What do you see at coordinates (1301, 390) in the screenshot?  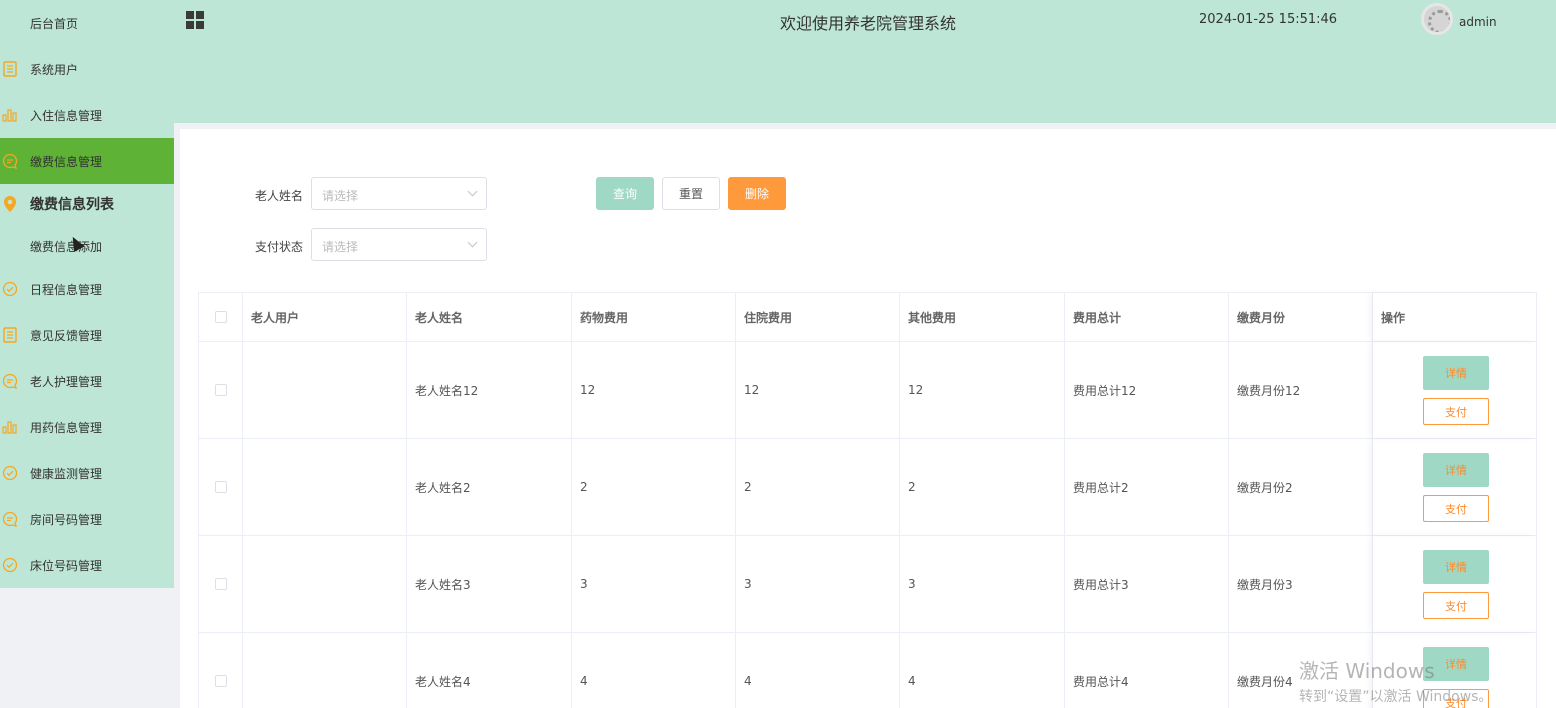 I see `cell-month: 缴费月份12` at bounding box center [1301, 390].